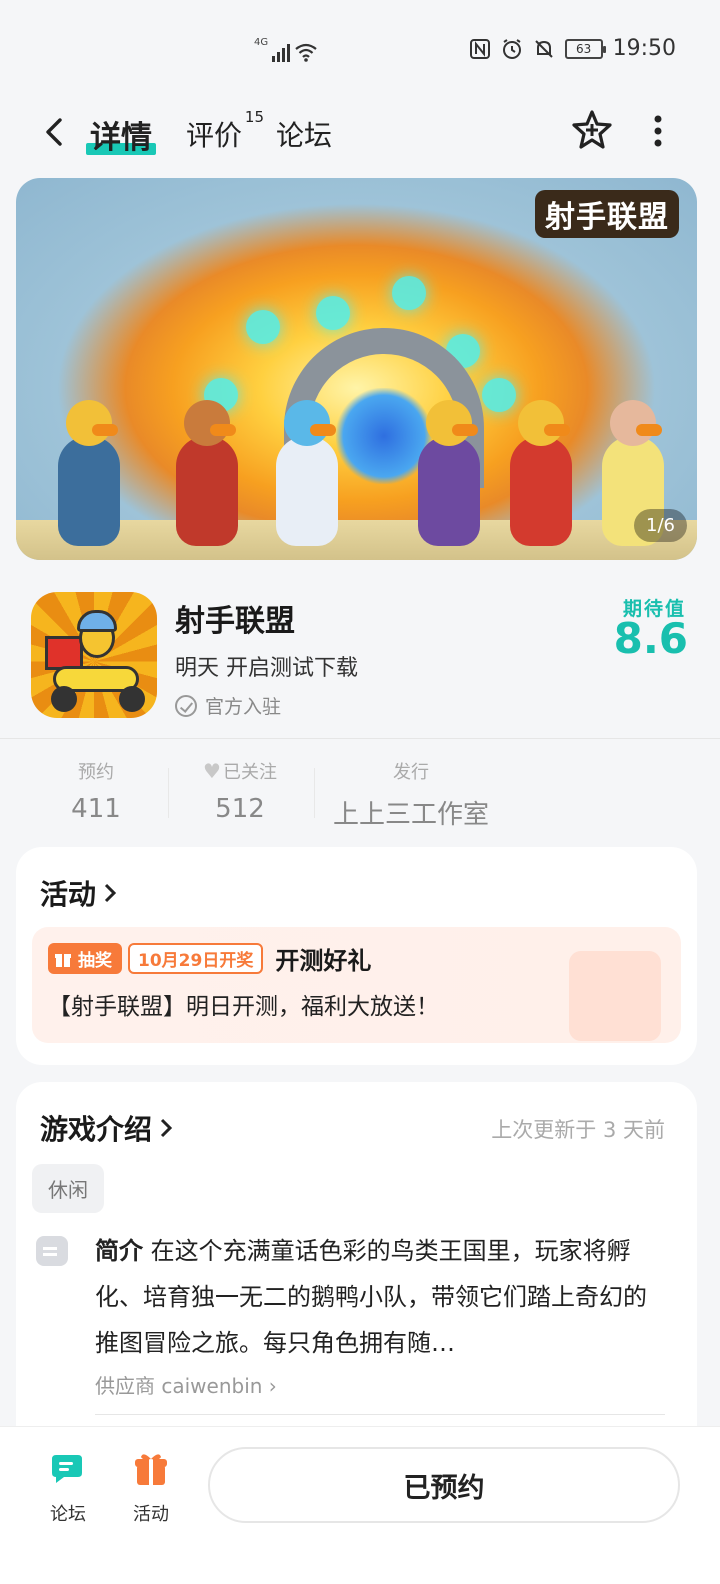  I want to click on stat-reservations: 预约 411, so click(96, 791).